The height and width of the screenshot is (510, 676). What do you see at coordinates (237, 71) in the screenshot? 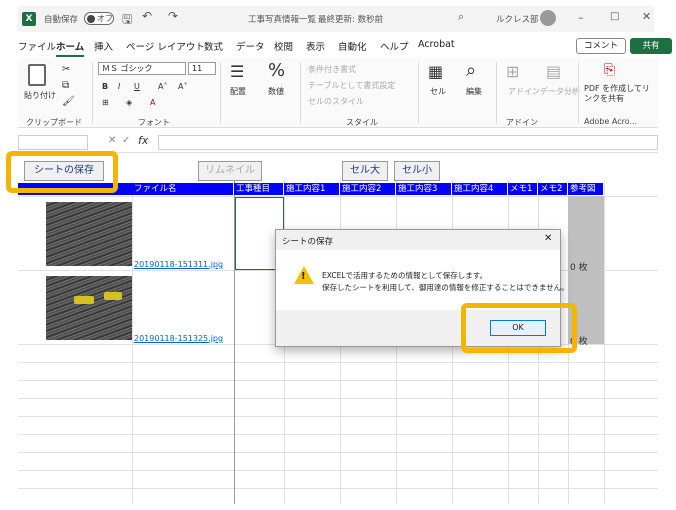
I see `align-icon: ☰` at bounding box center [237, 71].